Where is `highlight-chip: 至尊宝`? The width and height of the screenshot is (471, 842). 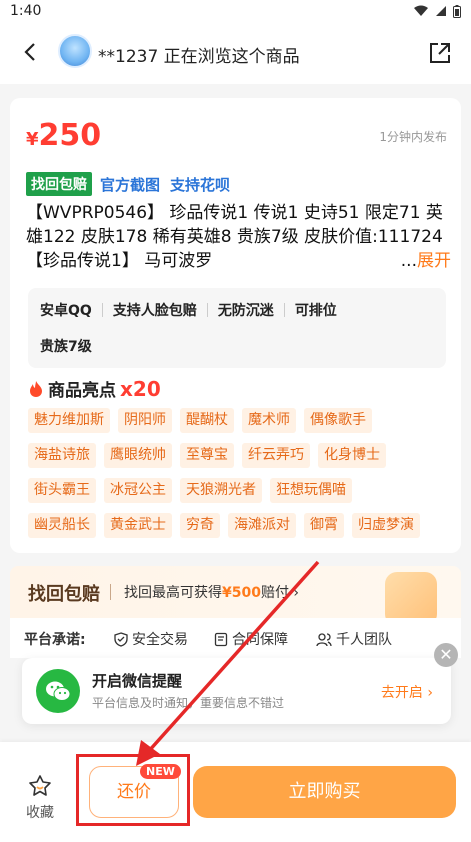 highlight-chip: 至尊宝 is located at coordinates (207, 455).